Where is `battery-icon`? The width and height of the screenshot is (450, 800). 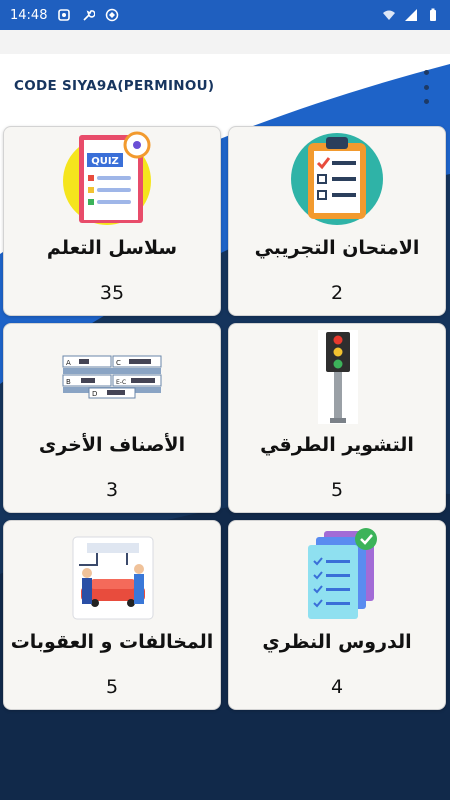 battery-icon is located at coordinates (433, 14).